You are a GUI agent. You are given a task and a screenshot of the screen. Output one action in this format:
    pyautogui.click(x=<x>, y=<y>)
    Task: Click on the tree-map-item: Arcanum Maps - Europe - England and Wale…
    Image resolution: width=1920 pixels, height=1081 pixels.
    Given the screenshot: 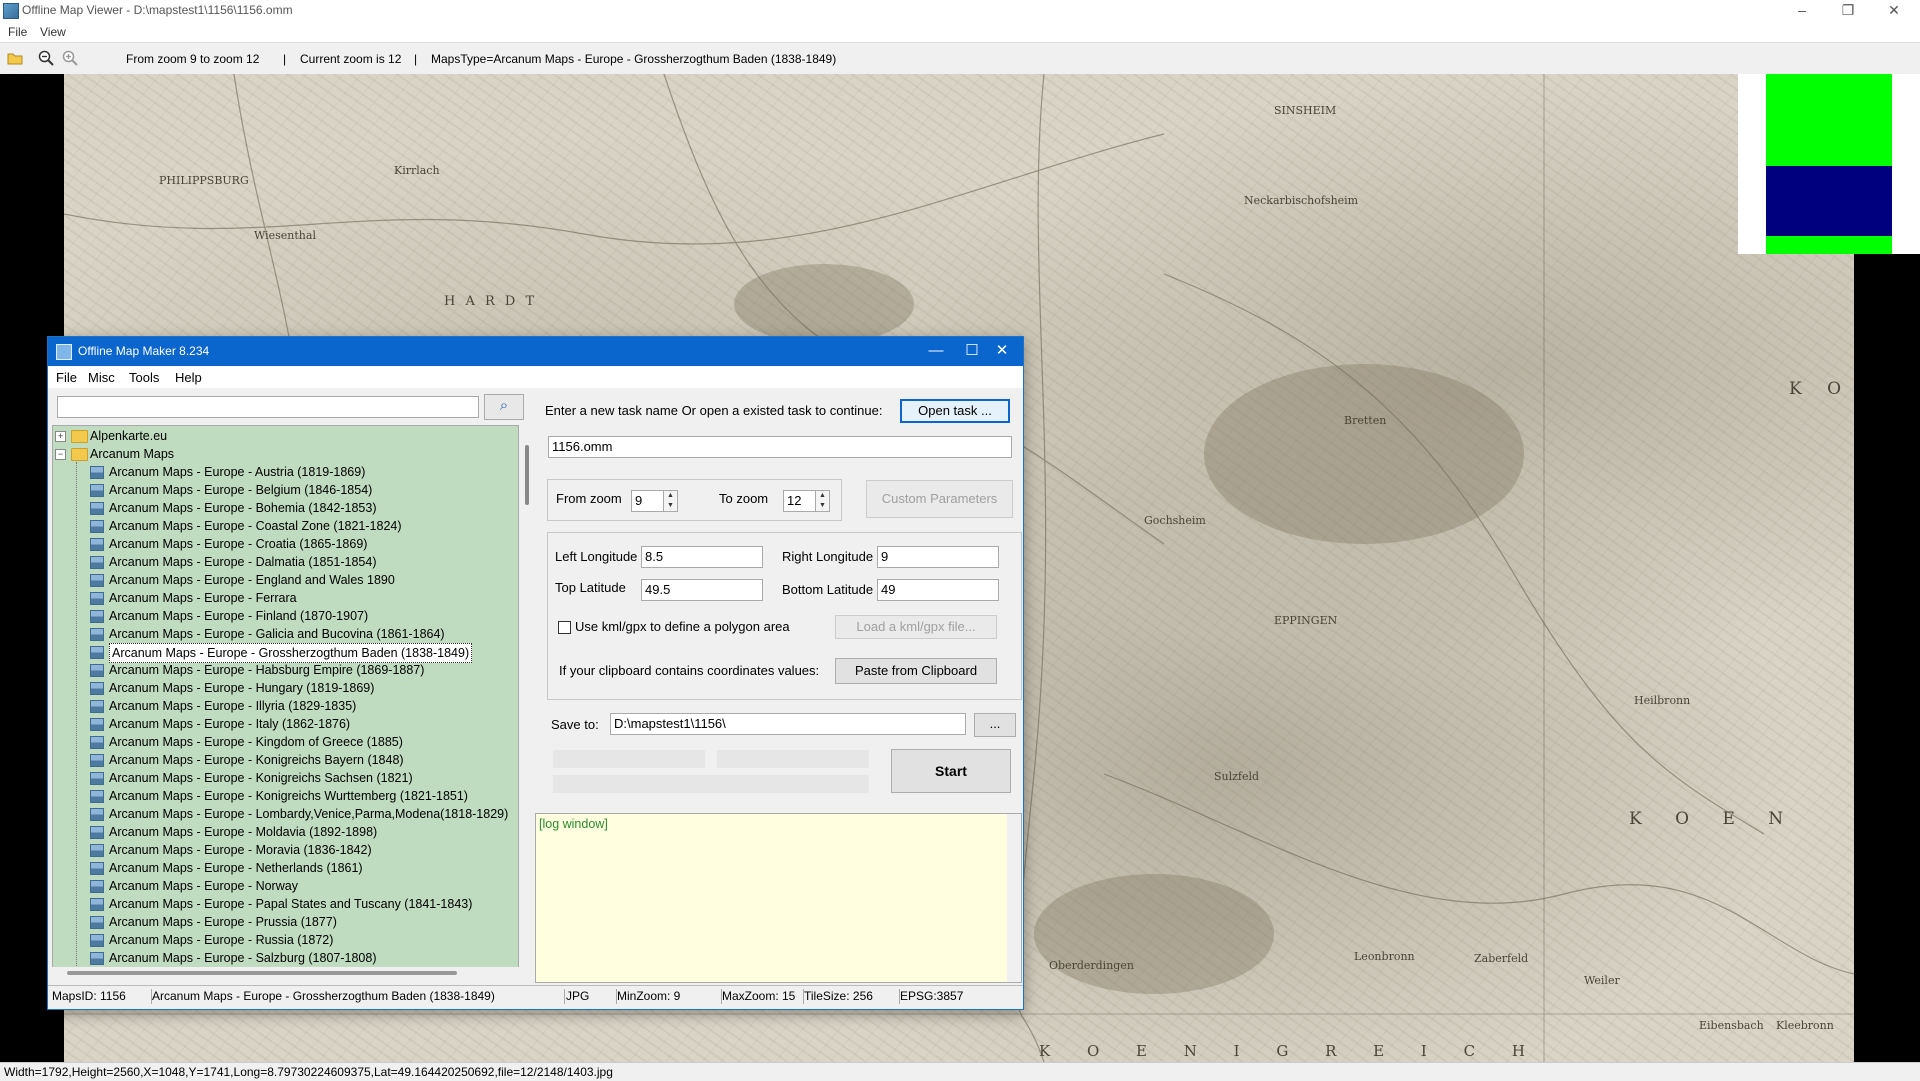 What is the action you would take?
    pyautogui.click(x=285, y=580)
    